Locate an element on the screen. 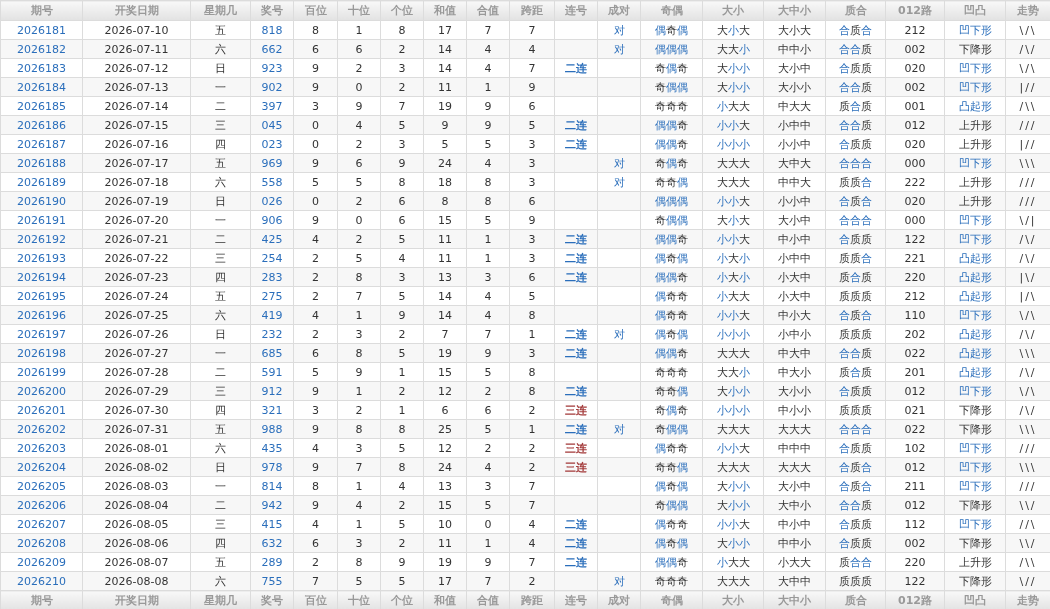 The width and height of the screenshot is (1050, 609). table-cell: 三连 is located at coordinates (576, 448).